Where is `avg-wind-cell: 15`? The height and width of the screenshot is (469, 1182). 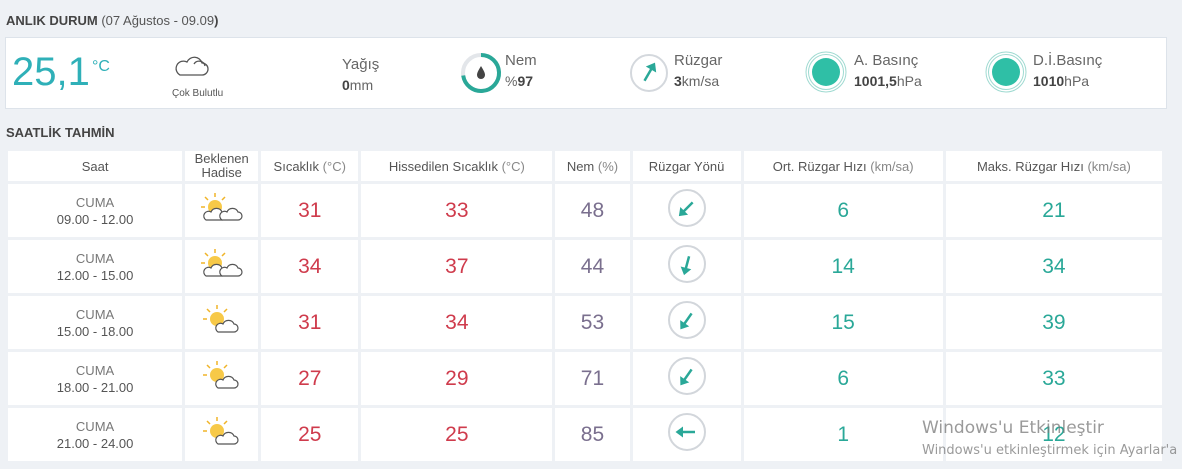 avg-wind-cell: 15 is located at coordinates (843, 322).